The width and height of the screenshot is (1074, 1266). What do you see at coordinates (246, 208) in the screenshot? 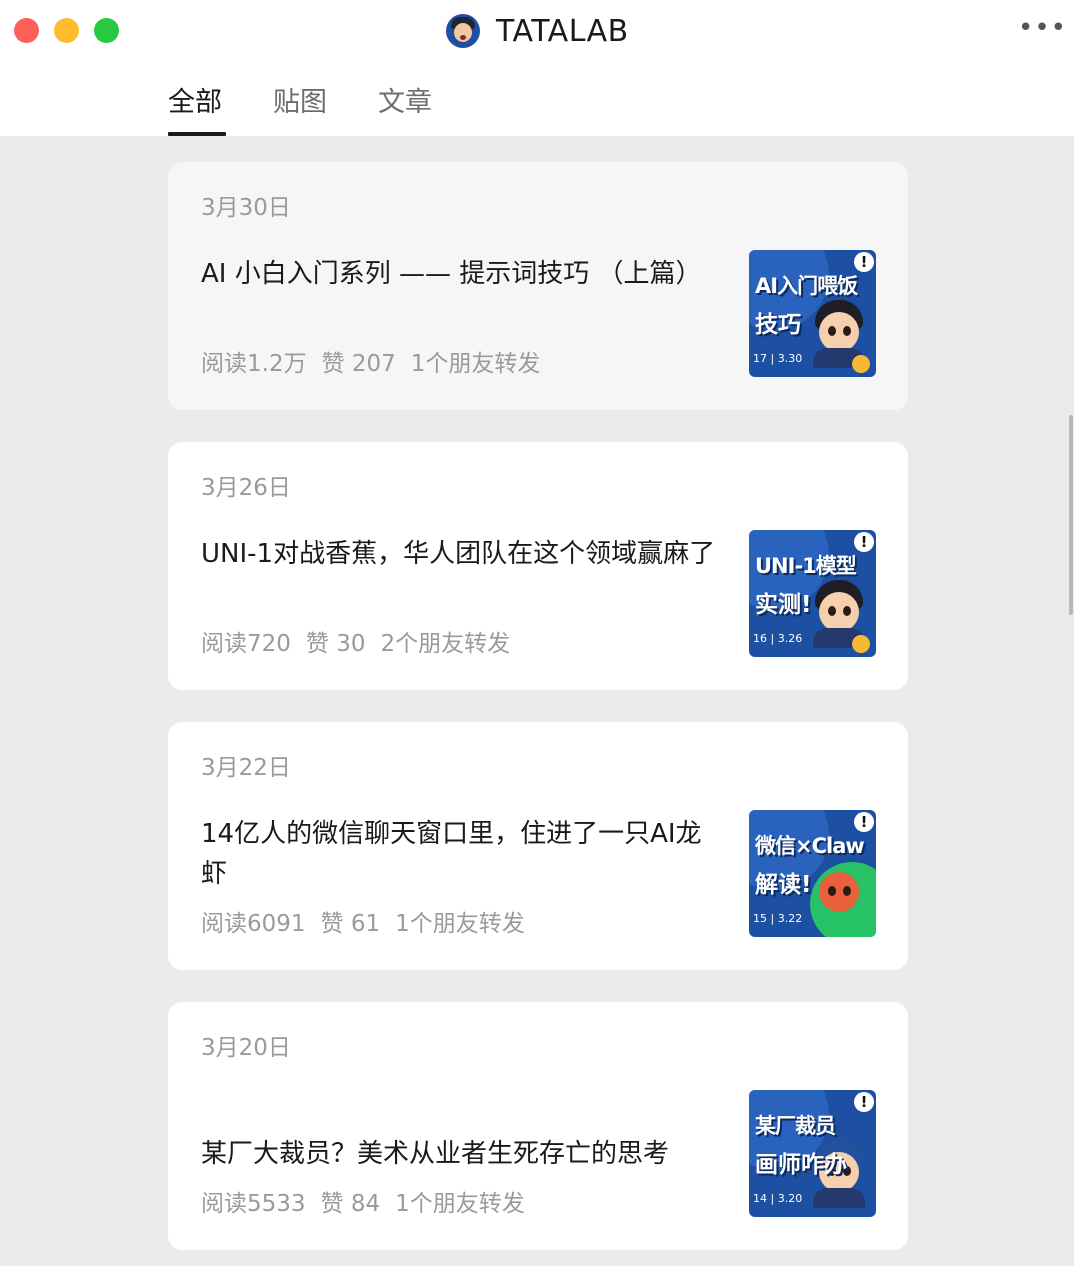
I see `article-date: 3月30日` at bounding box center [246, 208].